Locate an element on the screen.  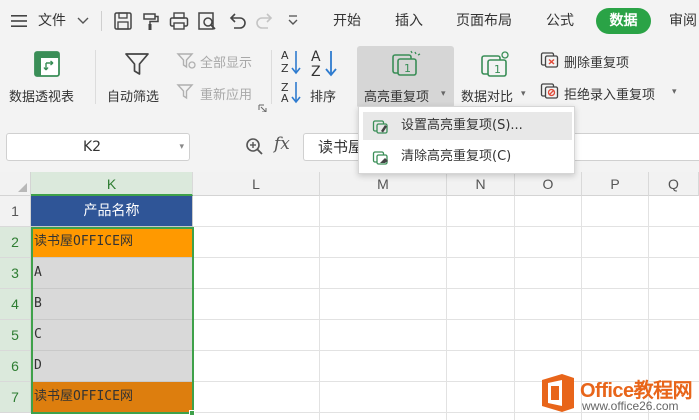
menu-bar: 文件 开始 插入 页面布局 公式 数据 审阅 is located at coordinates (349, 21).